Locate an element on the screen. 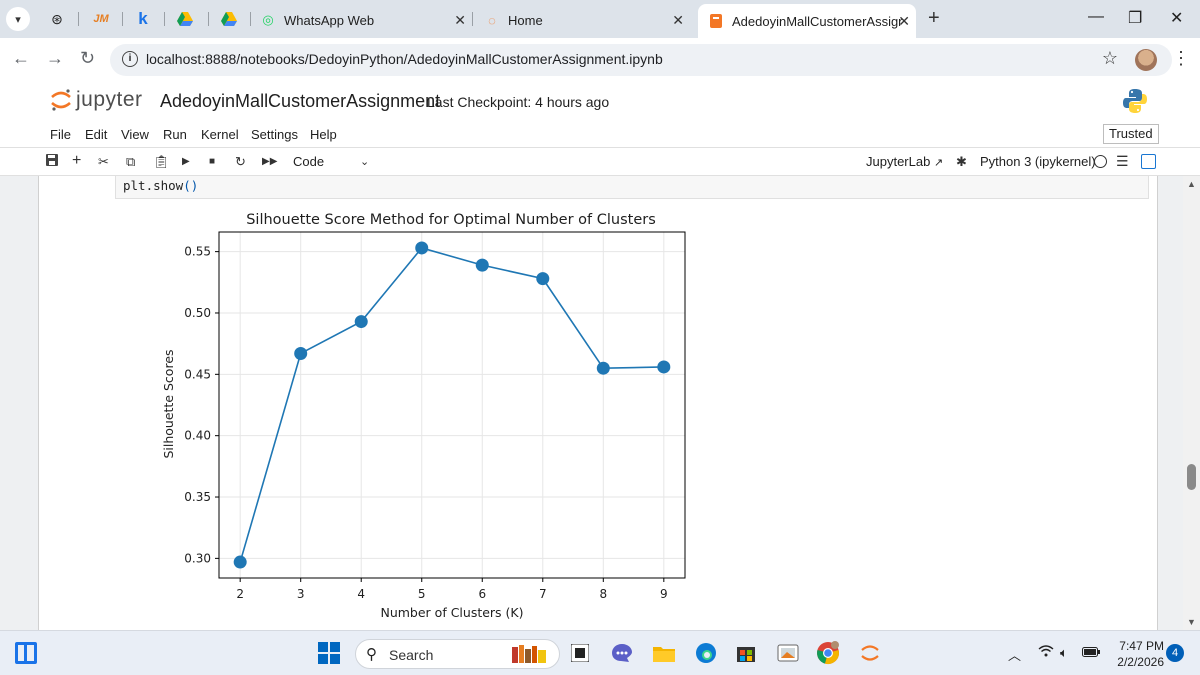  restore-icon: ❐ is located at coordinates (1135, 18).